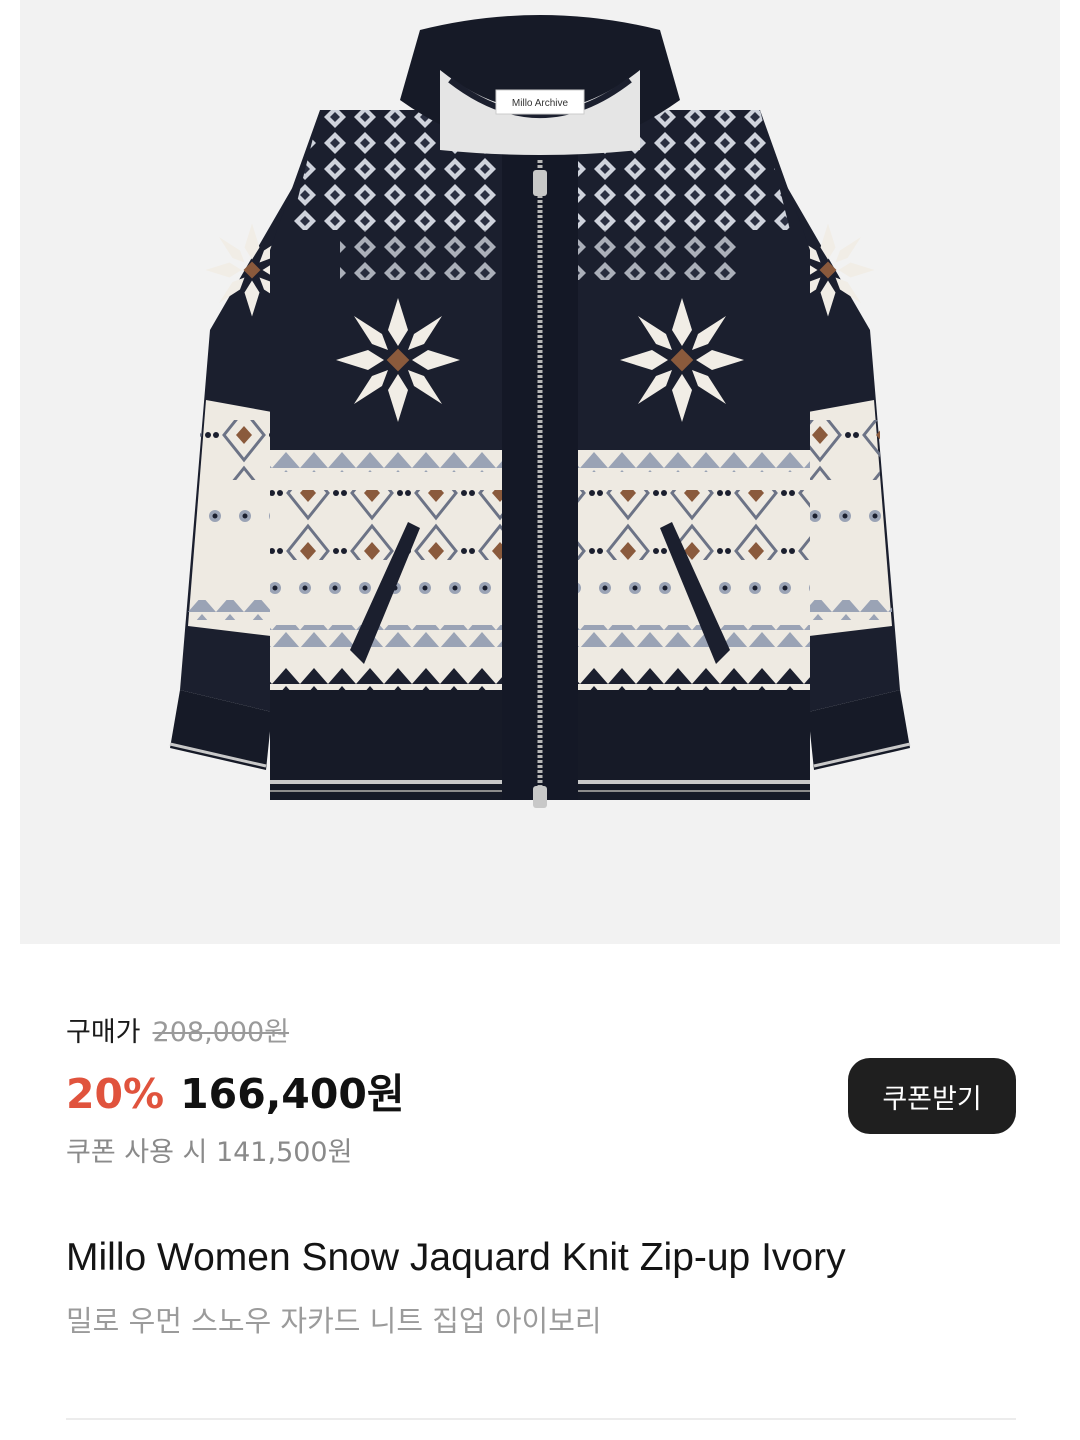 The width and height of the screenshot is (1080, 1440). I want to click on coupon-price-text: 쿠폰 사용 시 141,500원, so click(209, 1152).